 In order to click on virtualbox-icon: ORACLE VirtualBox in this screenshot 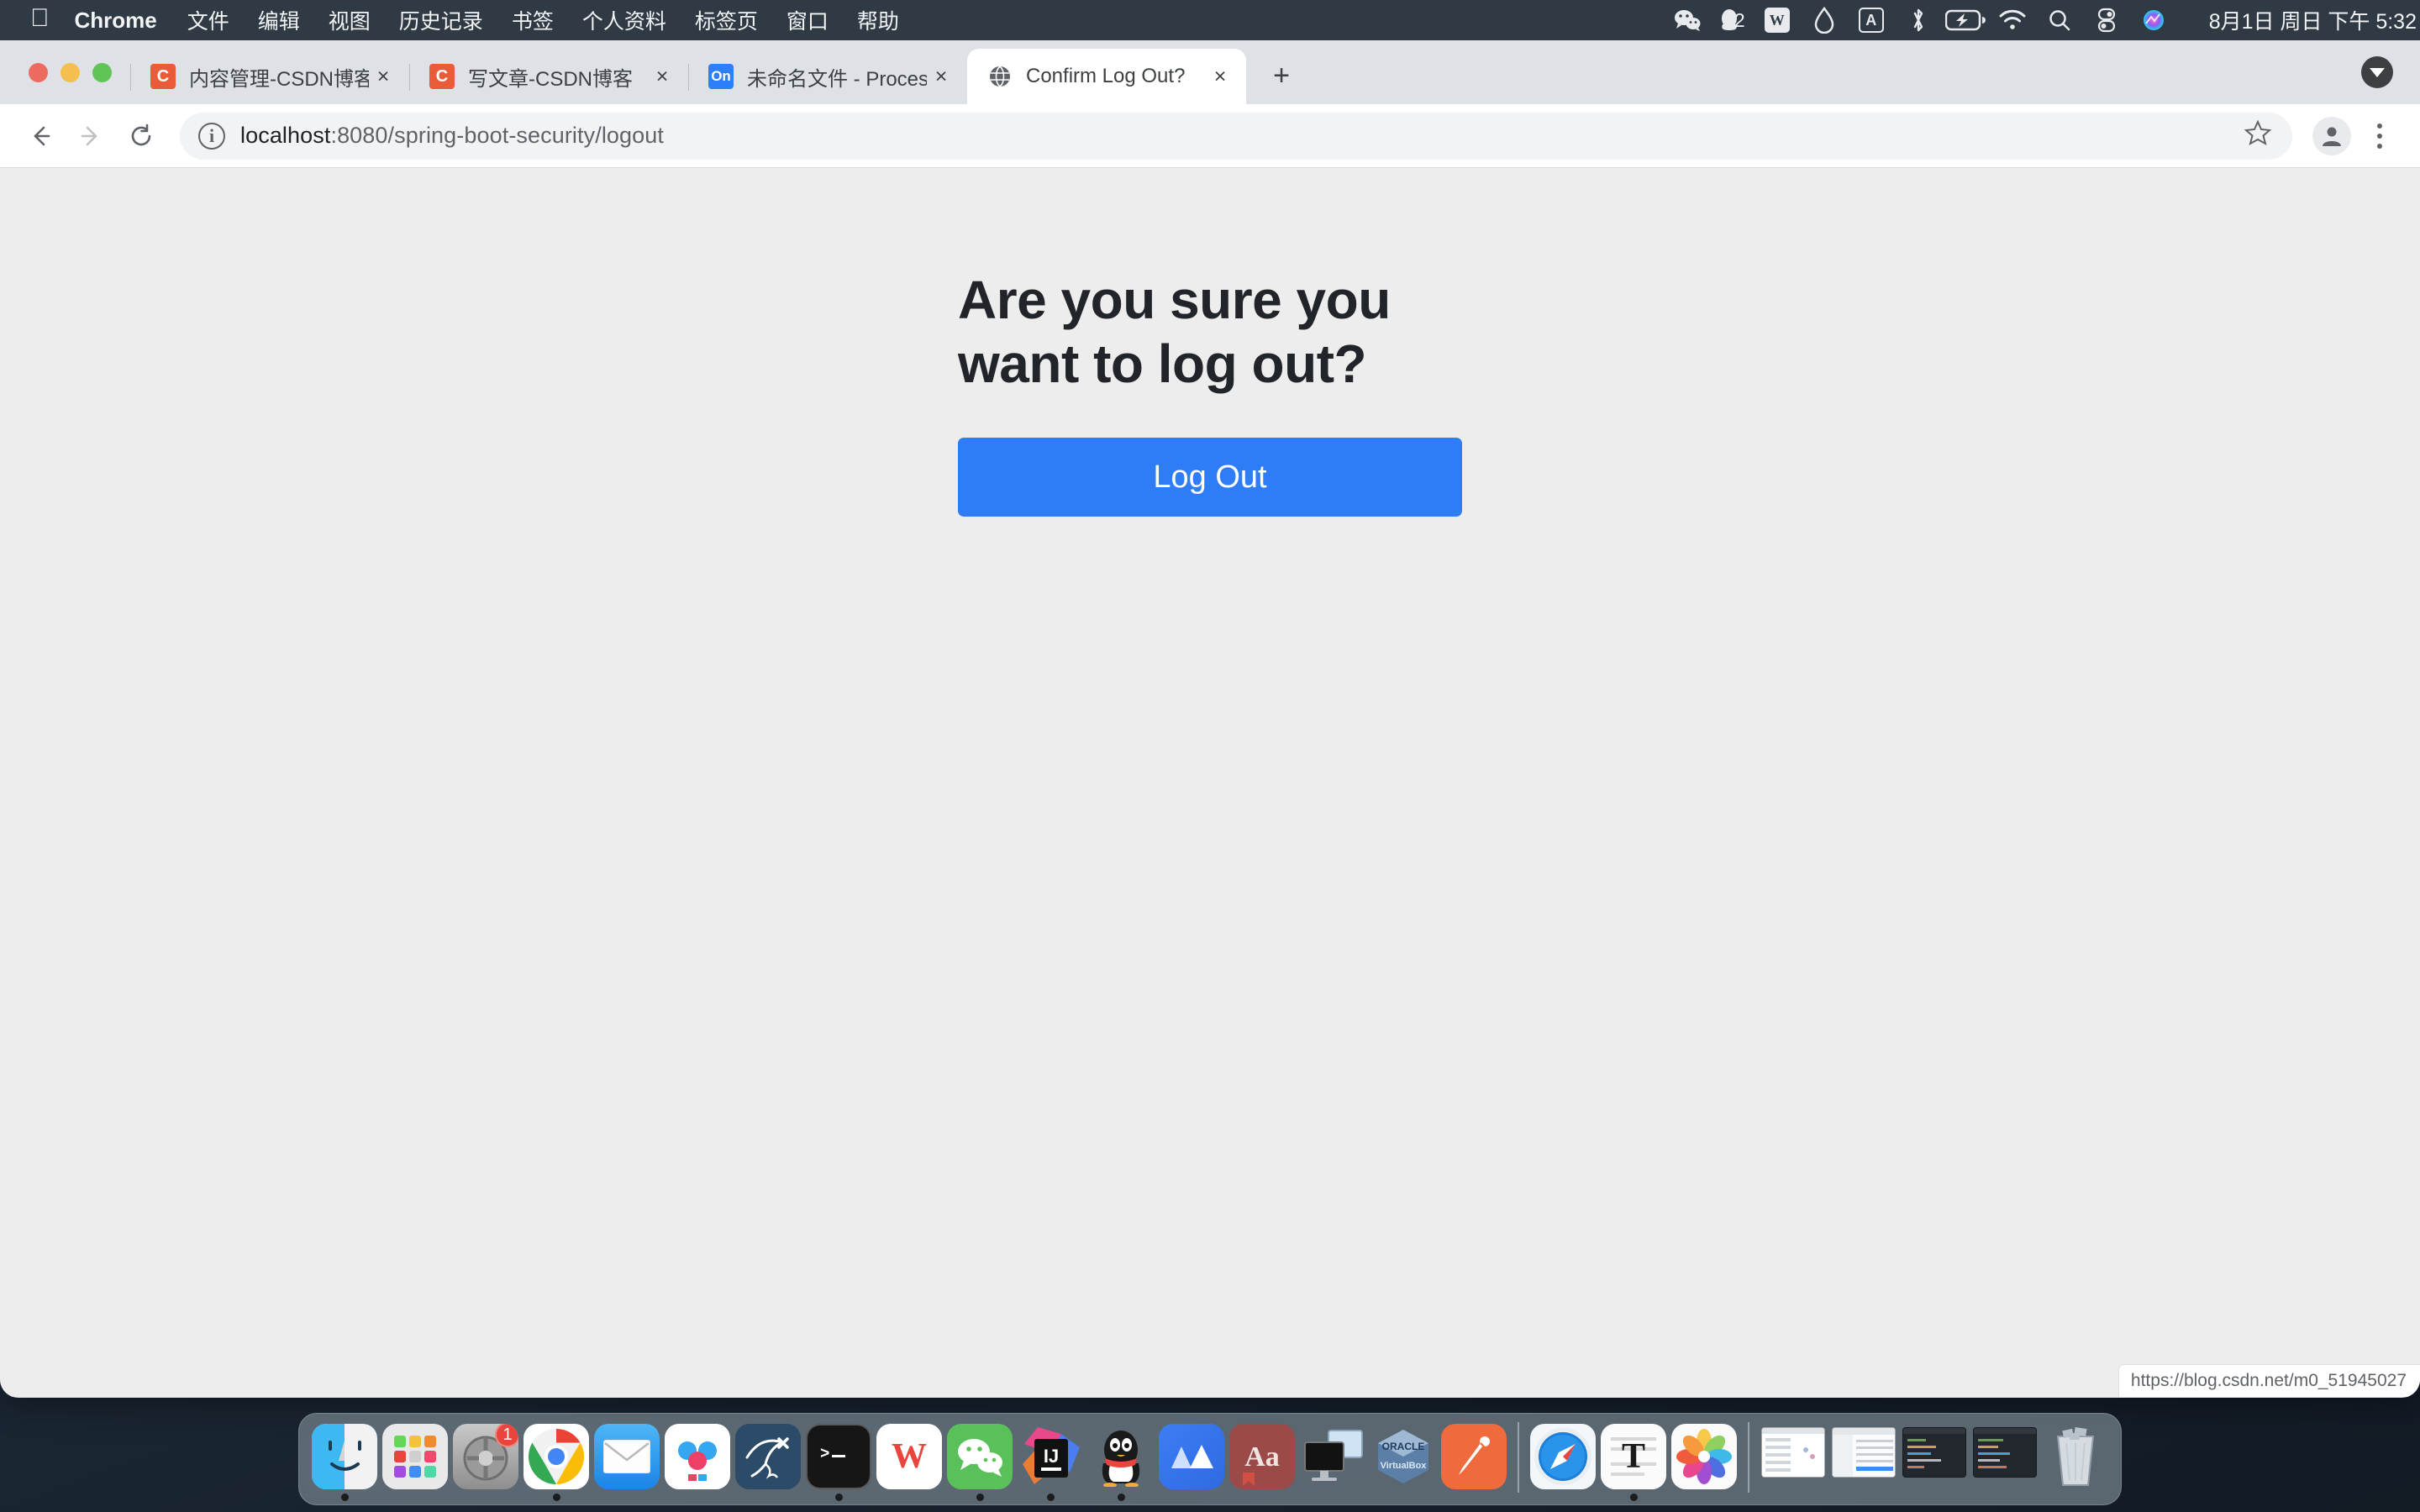, I will do `click(1403, 1456)`.